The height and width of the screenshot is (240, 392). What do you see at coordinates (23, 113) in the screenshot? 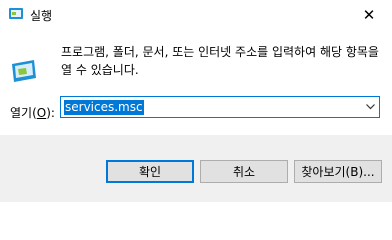
I see `open-label-prefix: 열기(` at bounding box center [23, 113].